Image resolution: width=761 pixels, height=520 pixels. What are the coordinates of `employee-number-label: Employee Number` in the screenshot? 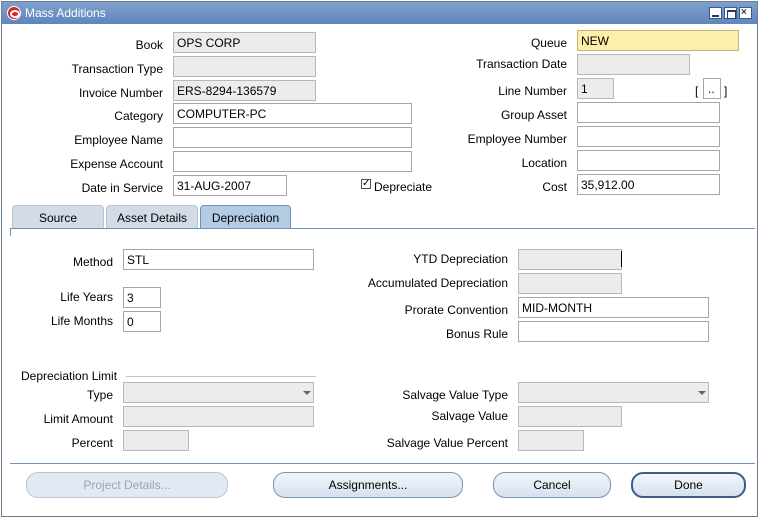 It's located at (517, 139).